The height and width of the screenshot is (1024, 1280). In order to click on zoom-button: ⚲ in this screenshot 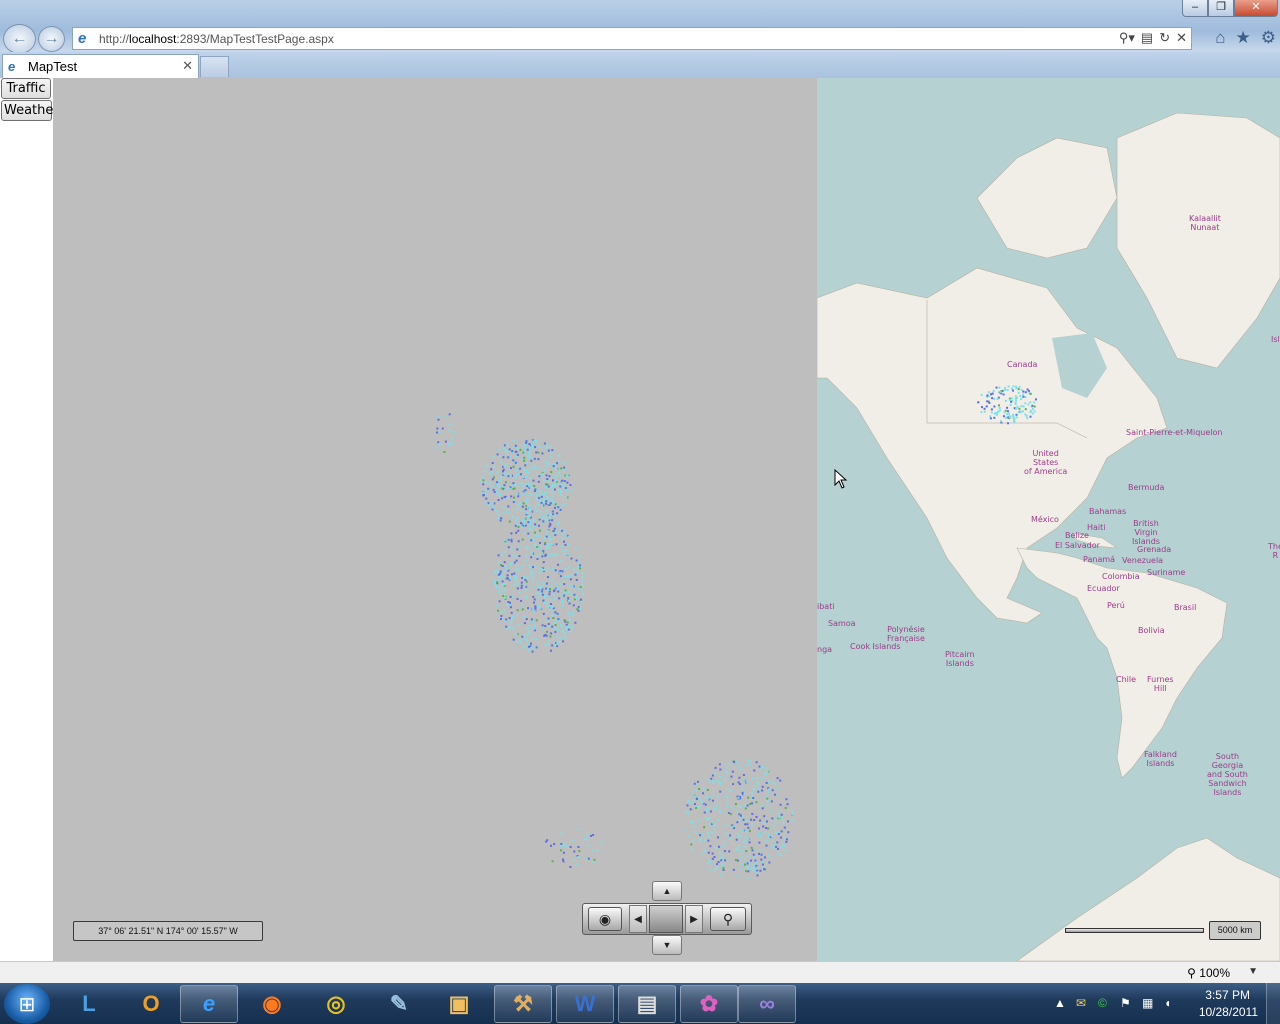, I will do `click(728, 919)`.